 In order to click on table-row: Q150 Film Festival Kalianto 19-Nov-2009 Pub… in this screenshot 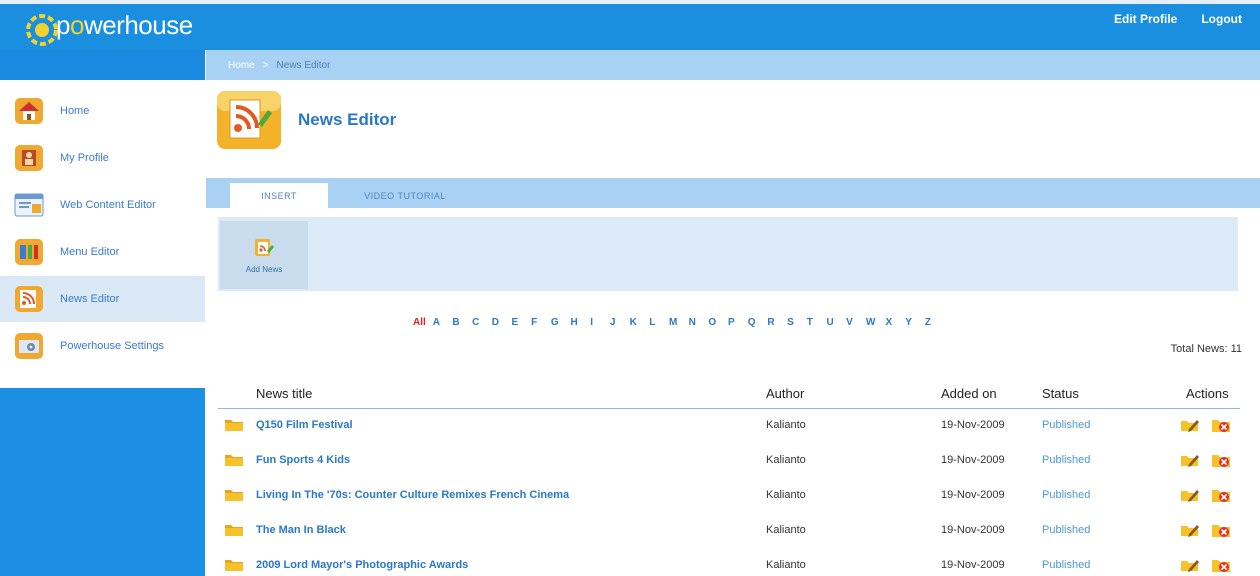, I will do `click(729, 426)`.